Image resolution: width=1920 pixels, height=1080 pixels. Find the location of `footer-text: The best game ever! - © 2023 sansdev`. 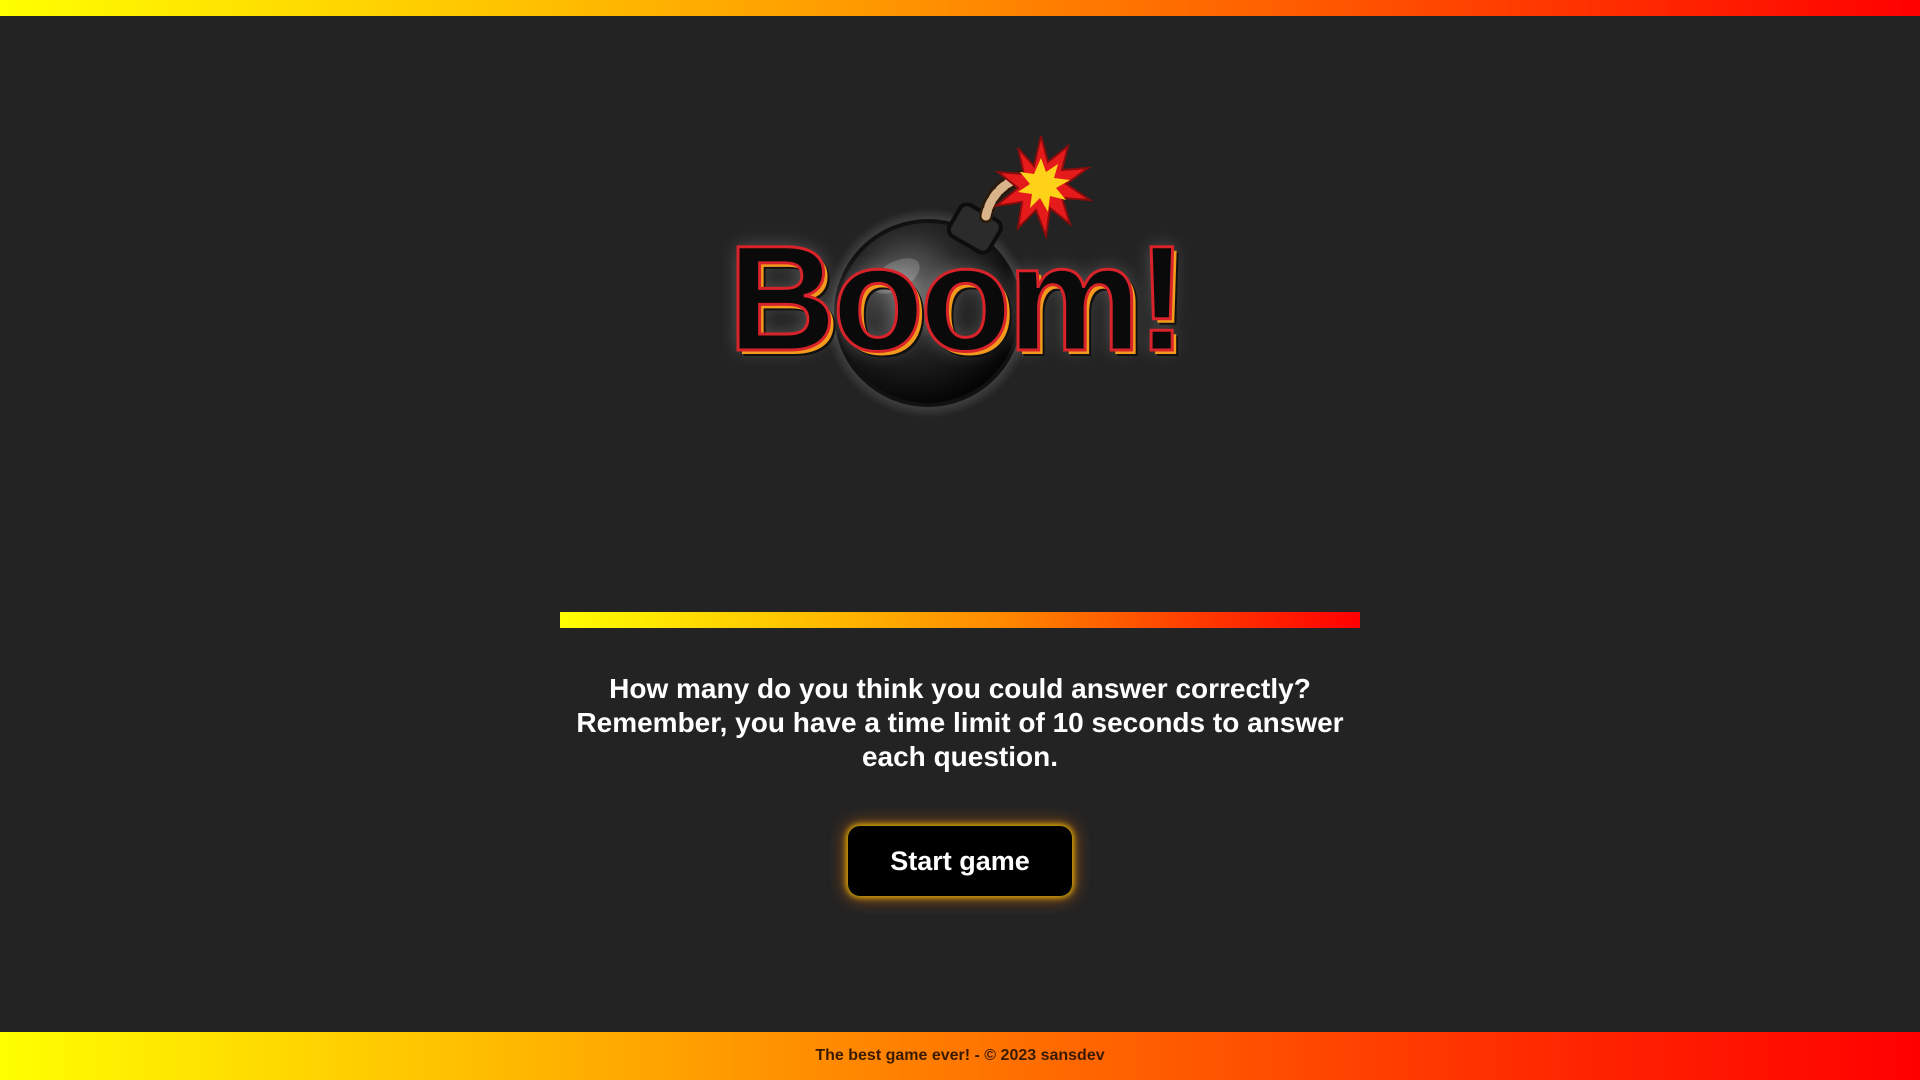

footer-text: The best game ever! - © 2023 sansdev is located at coordinates (960, 1055).